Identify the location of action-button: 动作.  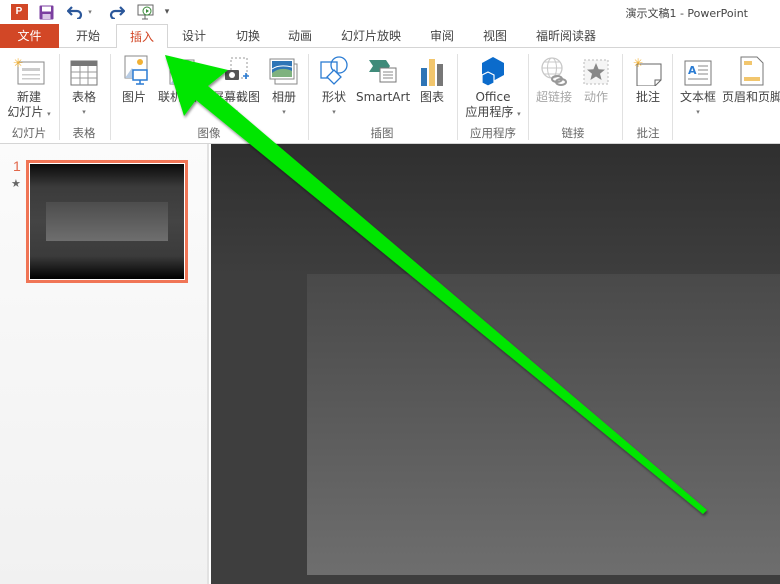
(596, 79).